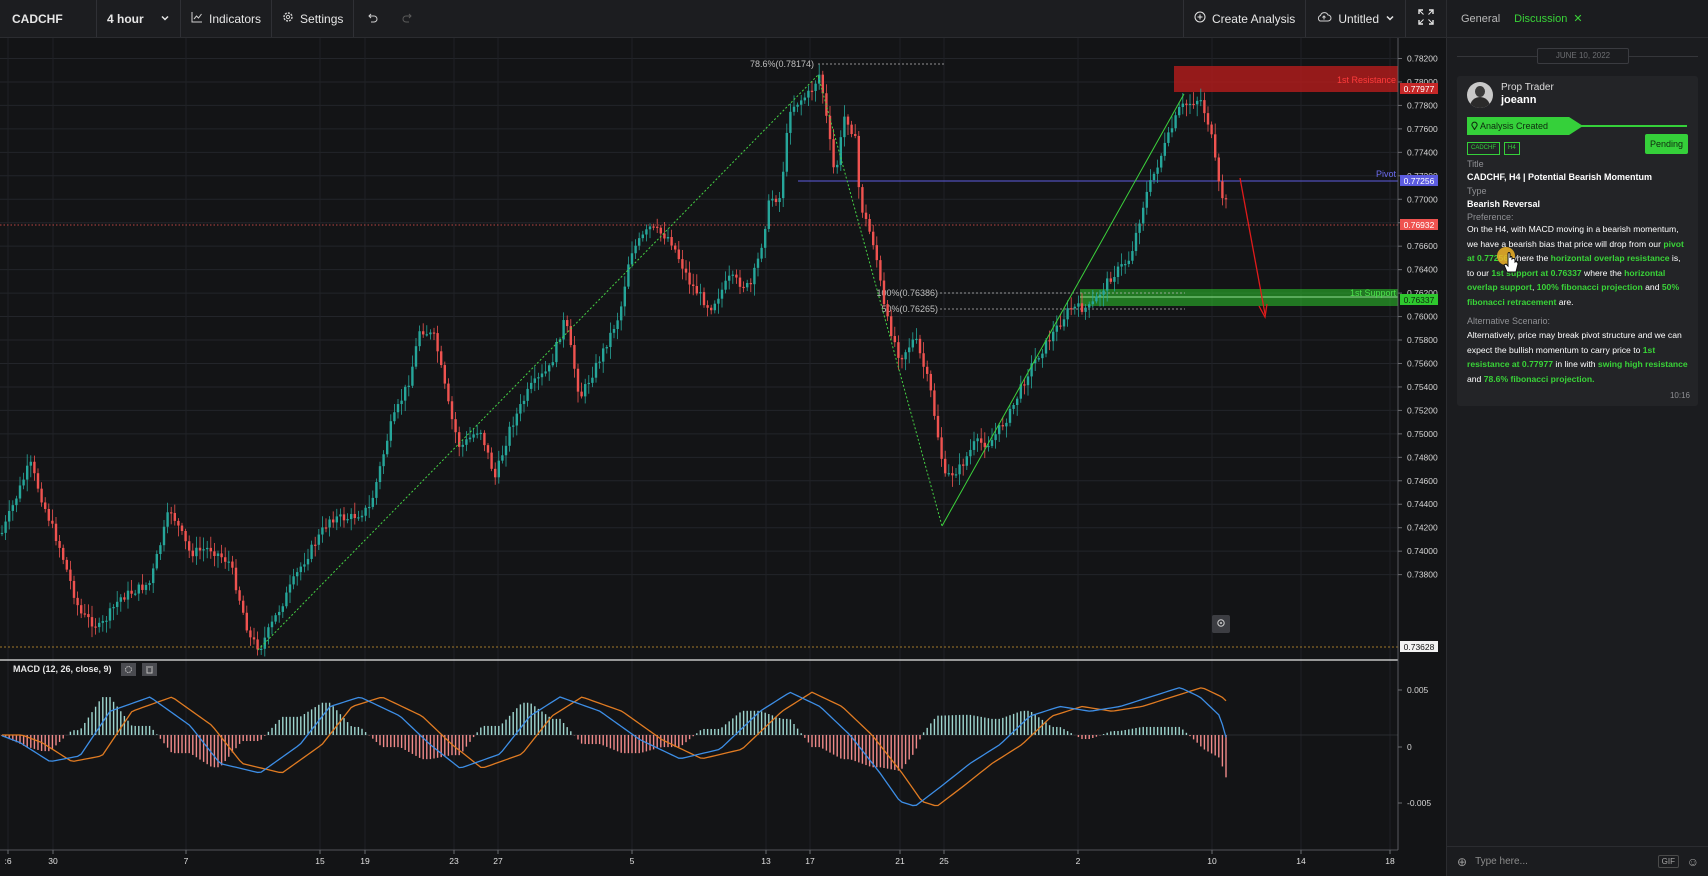 Image resolution: width=1708 pixels, height=876 pixels. I want to click on price-tick-label: 0.74000, so click(1422, 551).